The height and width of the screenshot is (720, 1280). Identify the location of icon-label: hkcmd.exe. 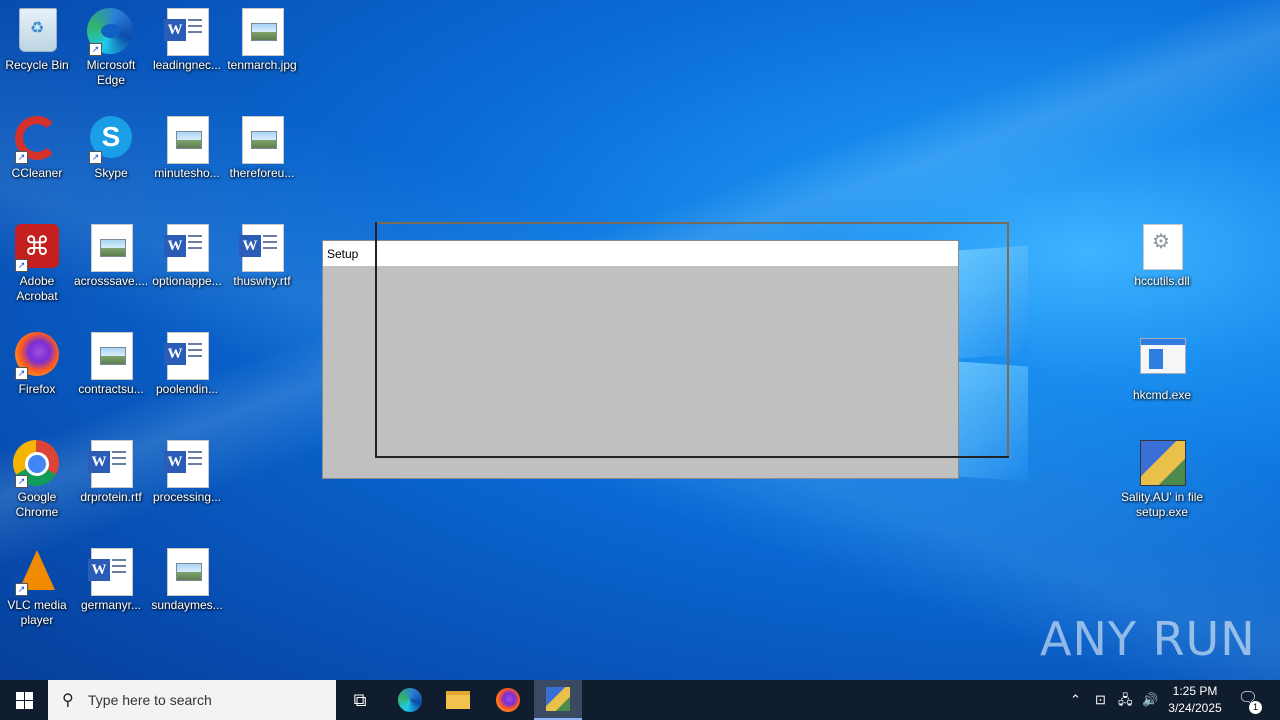
(1162, 395).